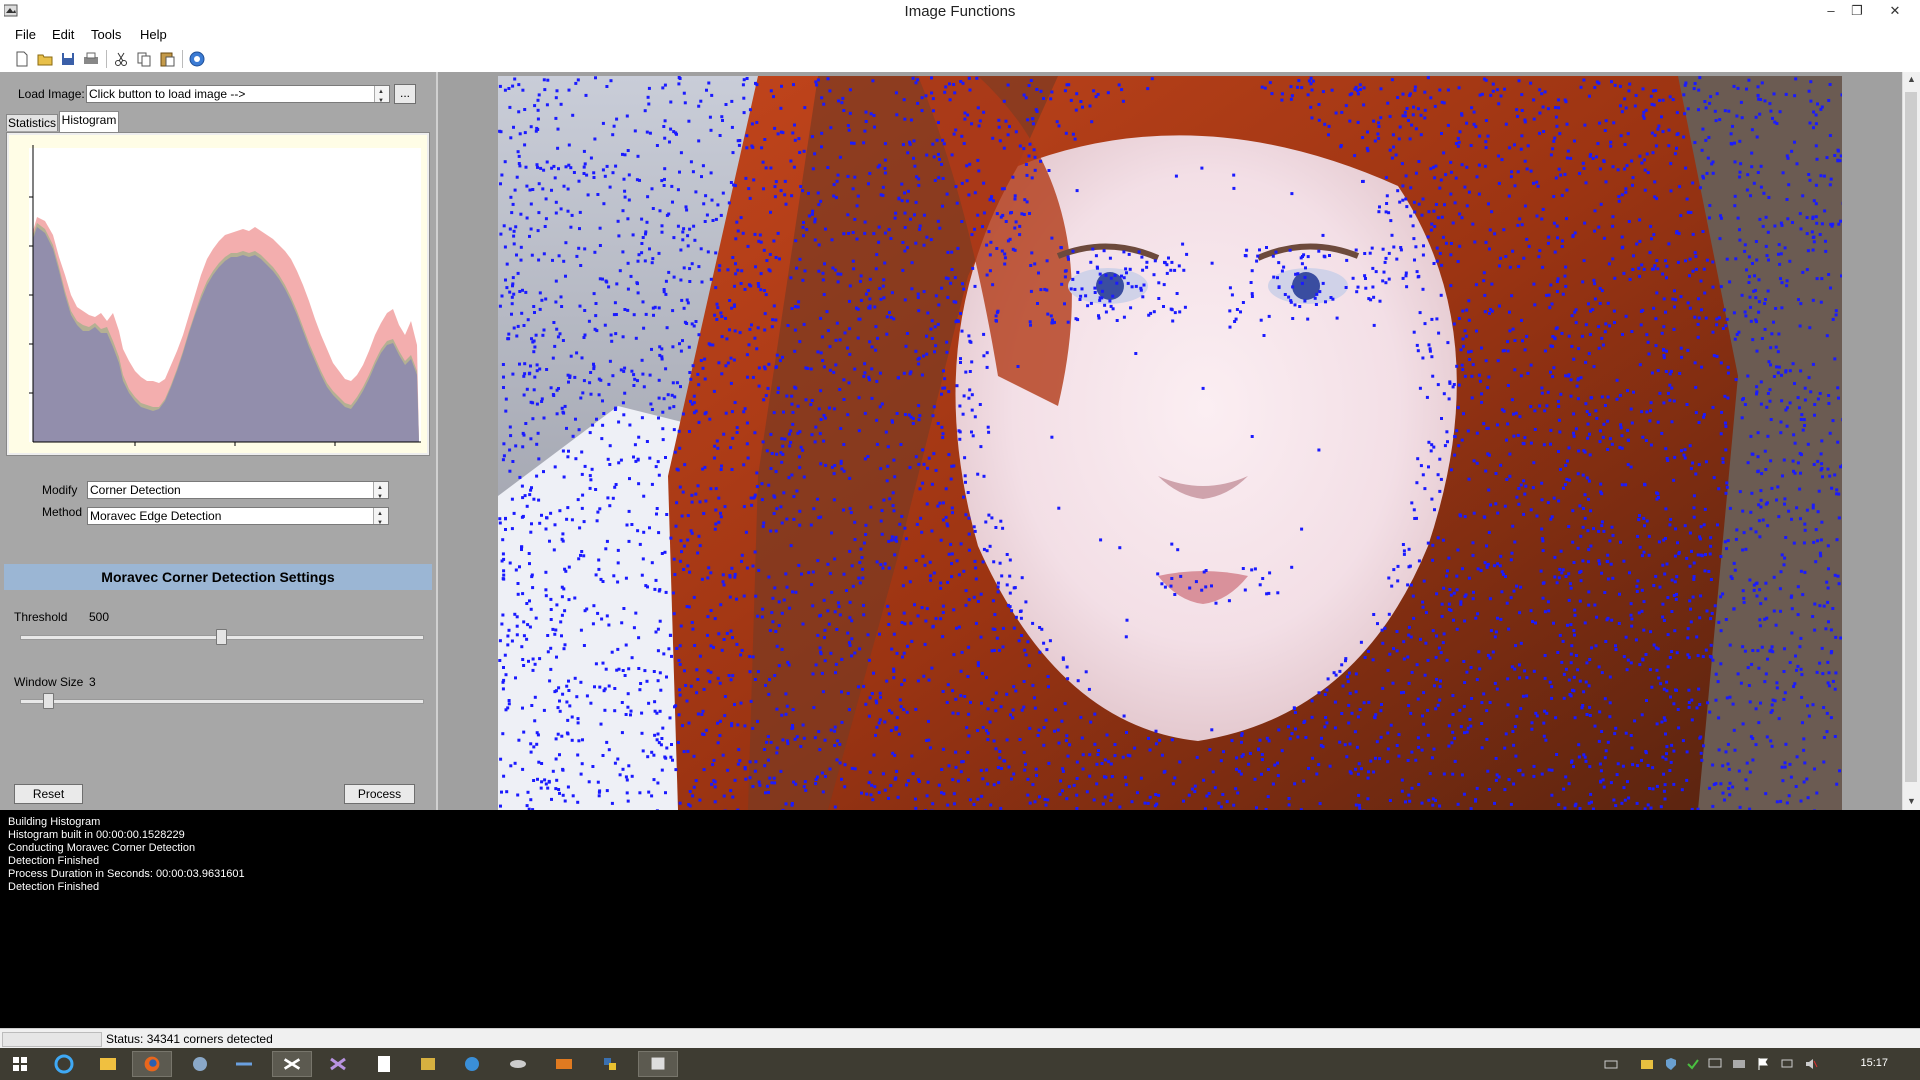 Image resolution: width=1920 pixels, height=1080 pixels. What do you see at coordinates (960, 1038) in the screenshot?
I see `status-bar: Status: 34341 corners detected` at bounding box center [960, 1038].